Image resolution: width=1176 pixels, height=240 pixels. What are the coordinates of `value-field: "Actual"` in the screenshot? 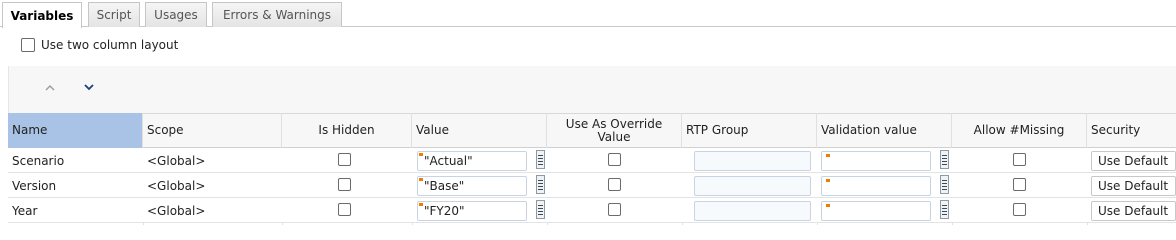 It's located at (472, 161).